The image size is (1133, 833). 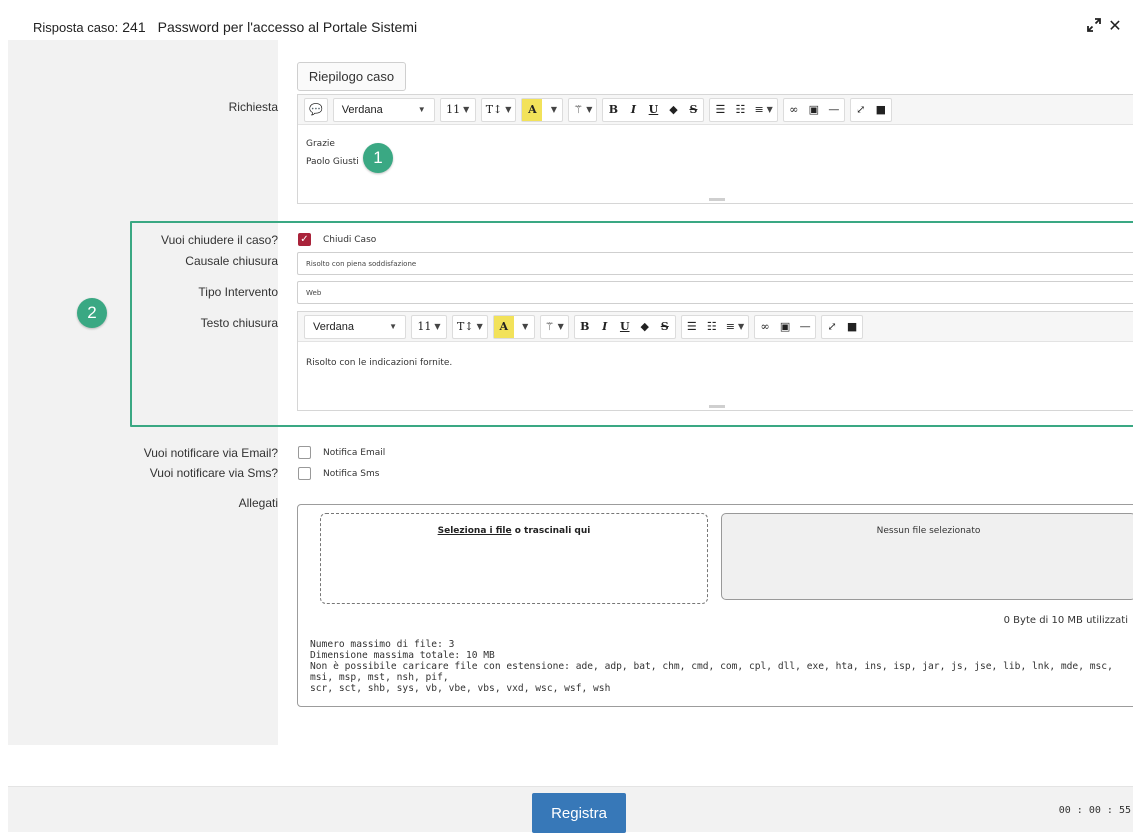 I want to click on close-case-label: Chiudi Caso, so click(x=350, y=240).